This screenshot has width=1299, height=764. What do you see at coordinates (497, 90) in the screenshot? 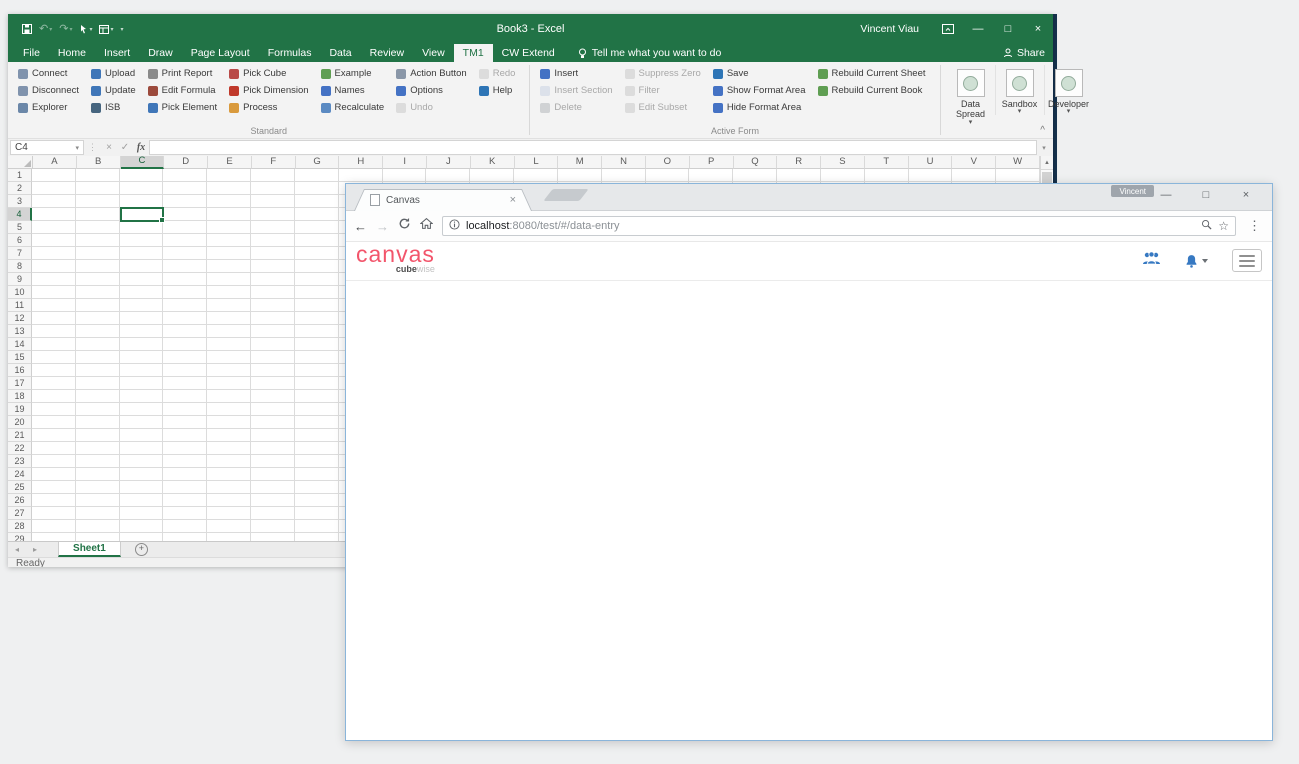
I see `help-button: Help` at bounding box center [497, 90].